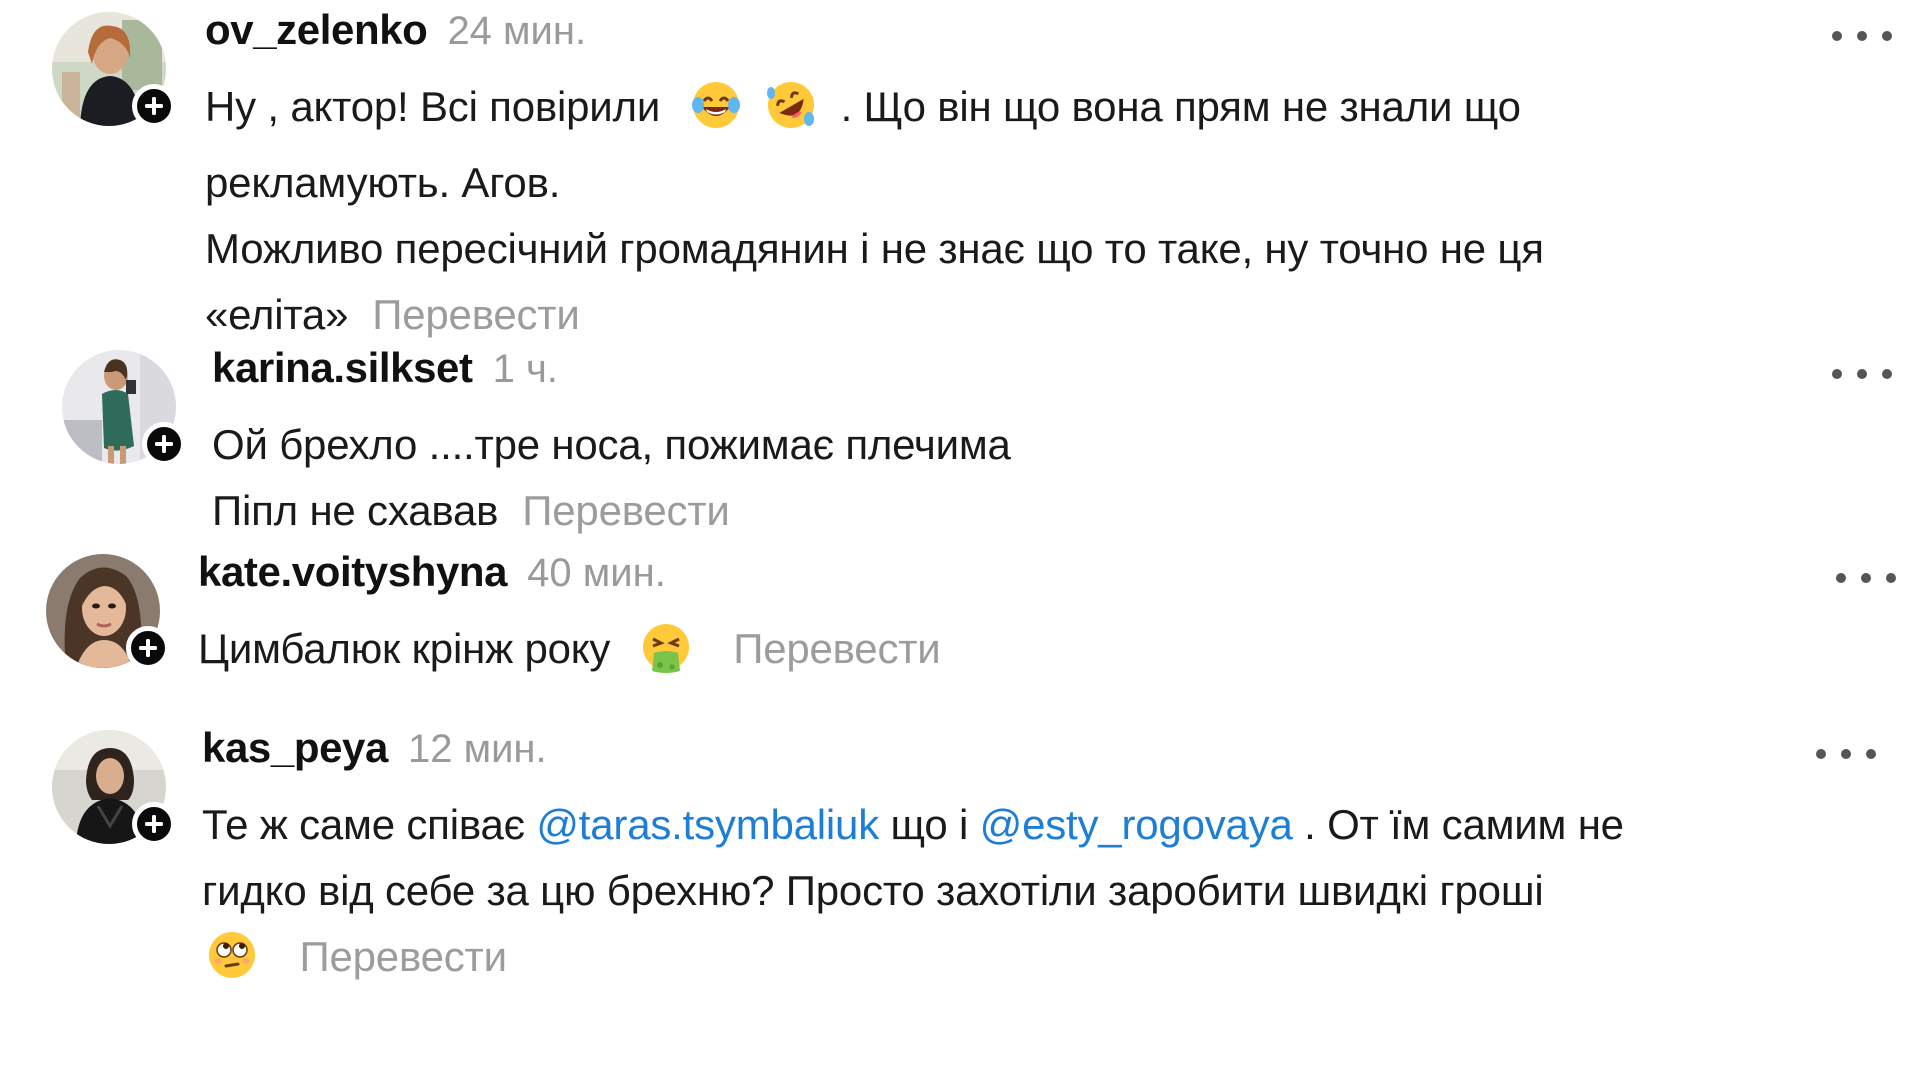 Image resolution: width=1920 pixels, height=1080 pixels. Describe the element at coordinates (596, 573) in the screenshot. I see `timestamp: 40 мин.` at that location.